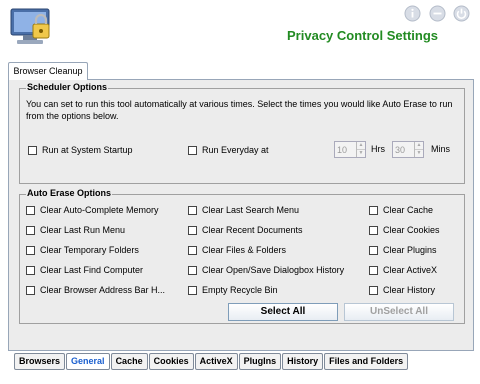  Describe the element at coordinates (409, 290) in the screenshot. I see `checkbox-label: Clear History` at that location.